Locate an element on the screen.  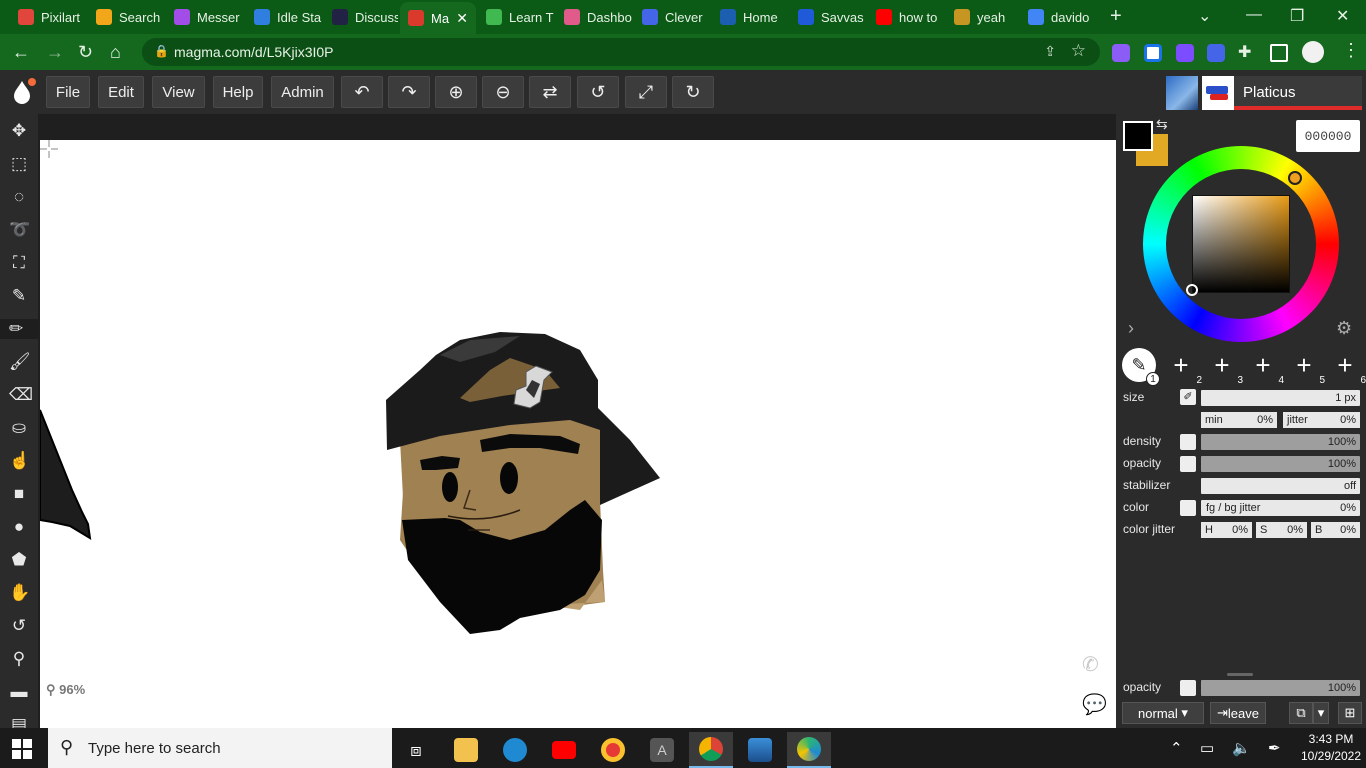
menu-admin: Admin is located at coordinates (302, 92).